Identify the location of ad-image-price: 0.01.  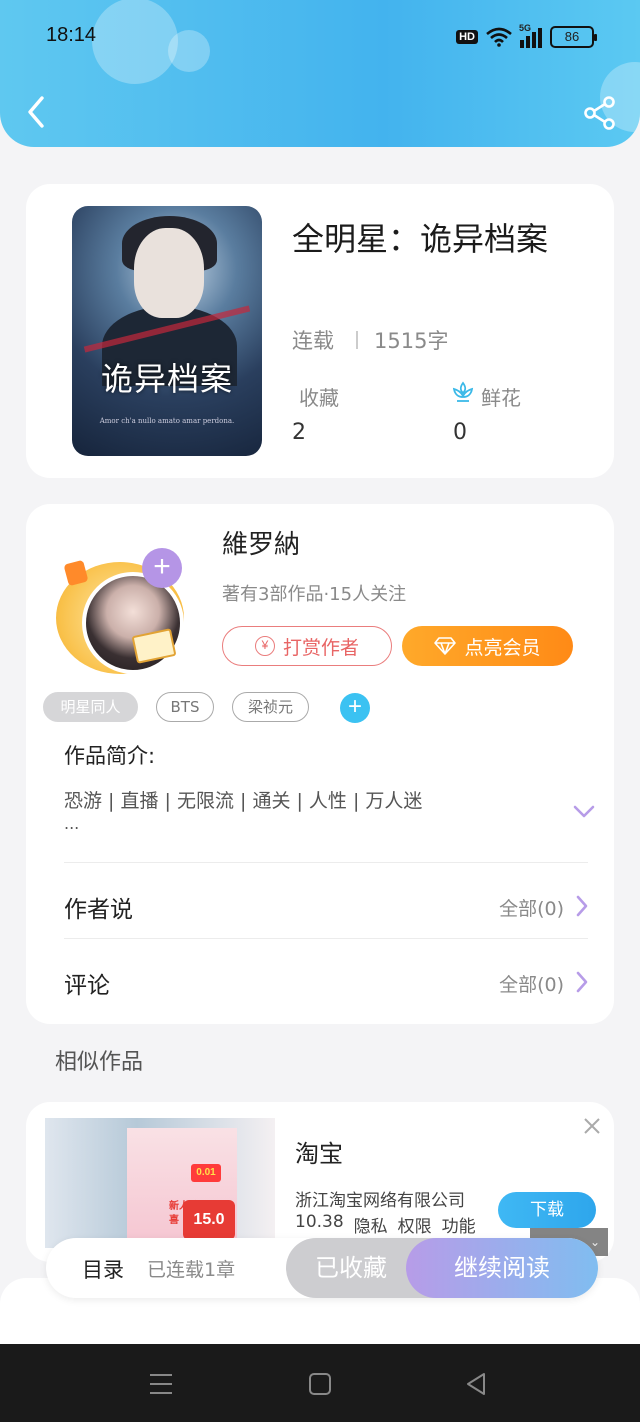
(206, 1173).